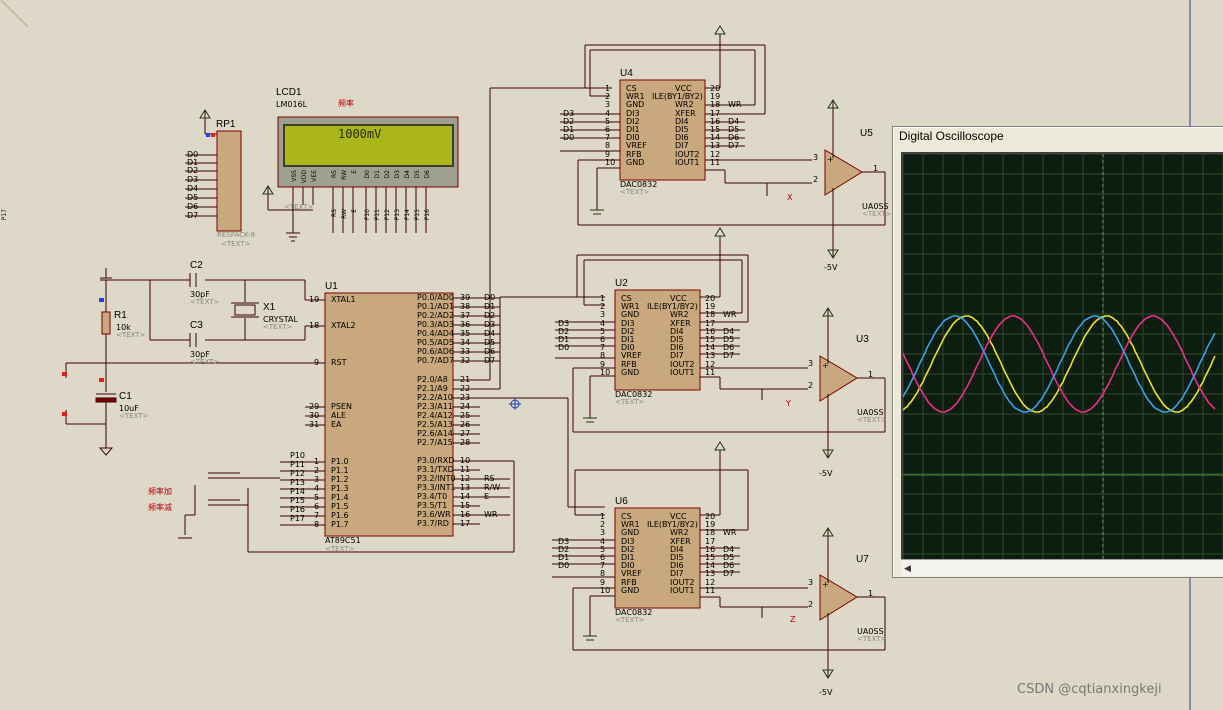 The width and height of the screenshot is (1223, 710). Describe the element at coordinates (292, 104) in the screenshot. I see `lcd-model: LM016L` at that location.